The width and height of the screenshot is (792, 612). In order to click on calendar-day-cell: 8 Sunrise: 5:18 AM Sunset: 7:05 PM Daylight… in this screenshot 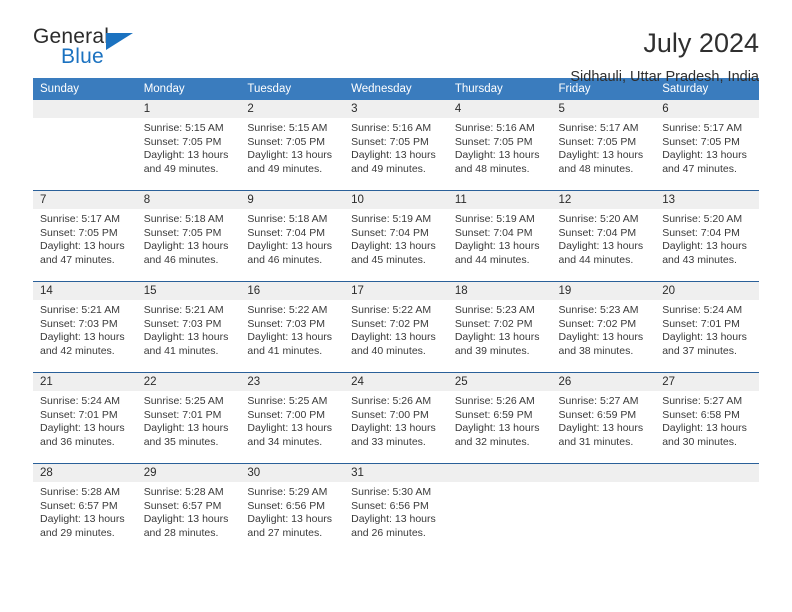, I will do `click(188, 236)`.